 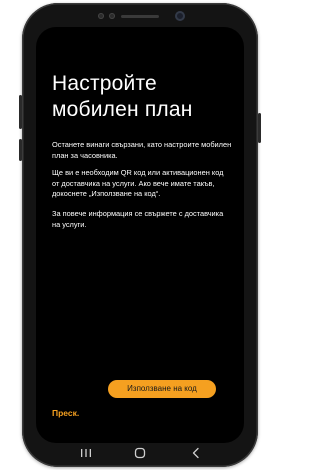 I want to click on back-icon, so click(x=196, y=453).